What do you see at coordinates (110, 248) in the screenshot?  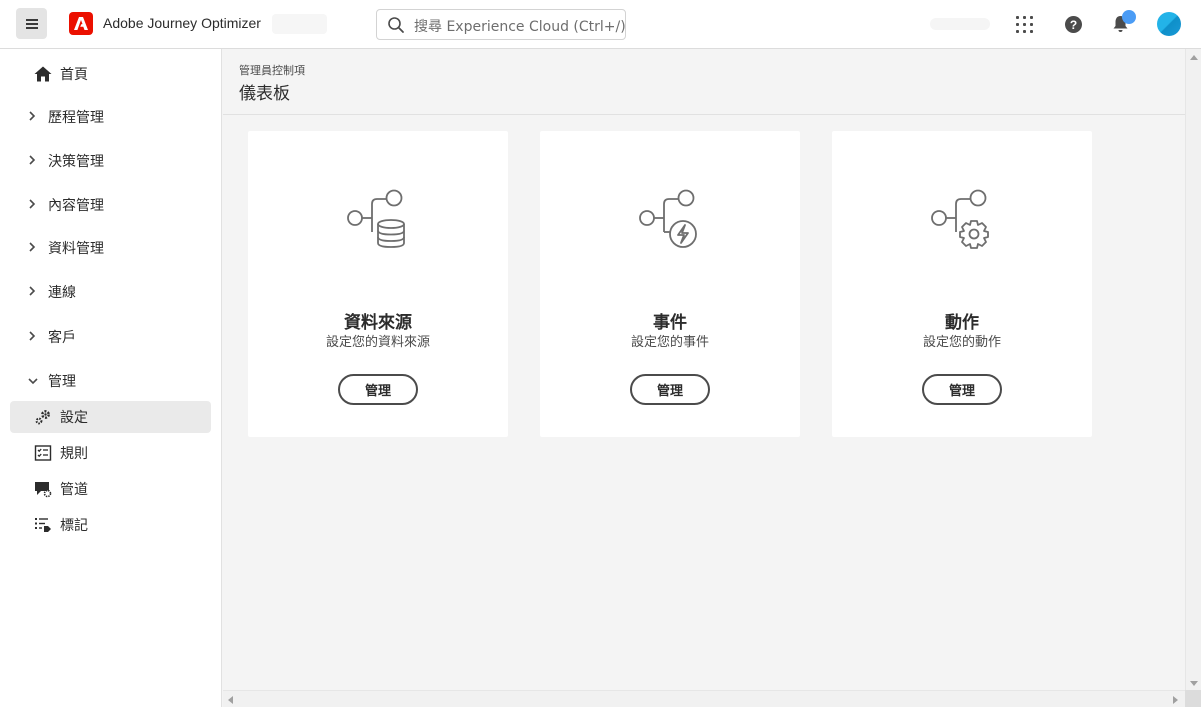 I see `sidebar-item-data-management: 資料管理` at bounding box center [110, 248].